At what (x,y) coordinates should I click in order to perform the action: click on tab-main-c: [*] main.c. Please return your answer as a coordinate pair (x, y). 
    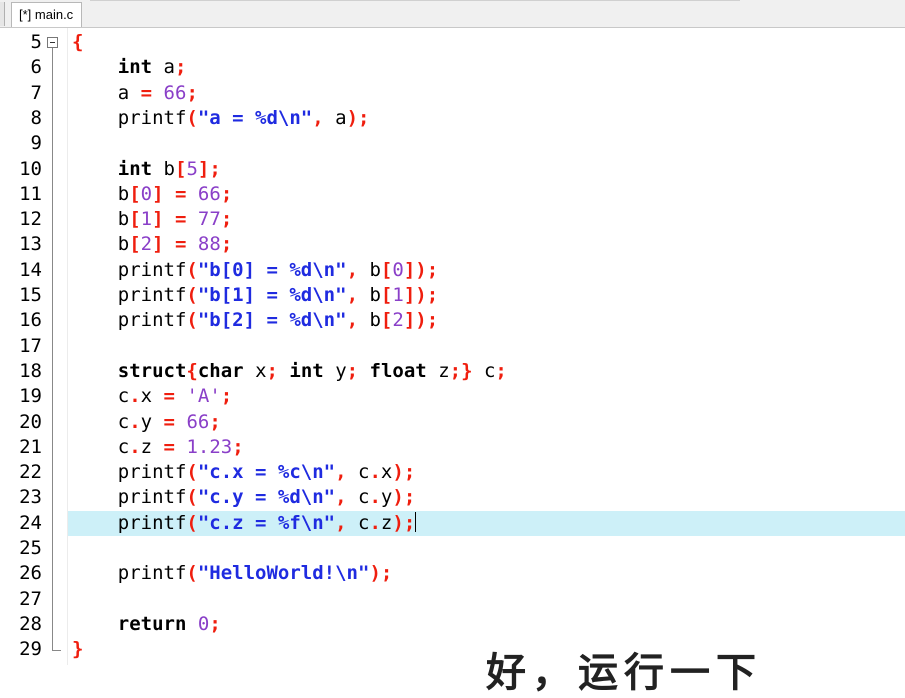
    Looking at the image, I should click on (47, 14).